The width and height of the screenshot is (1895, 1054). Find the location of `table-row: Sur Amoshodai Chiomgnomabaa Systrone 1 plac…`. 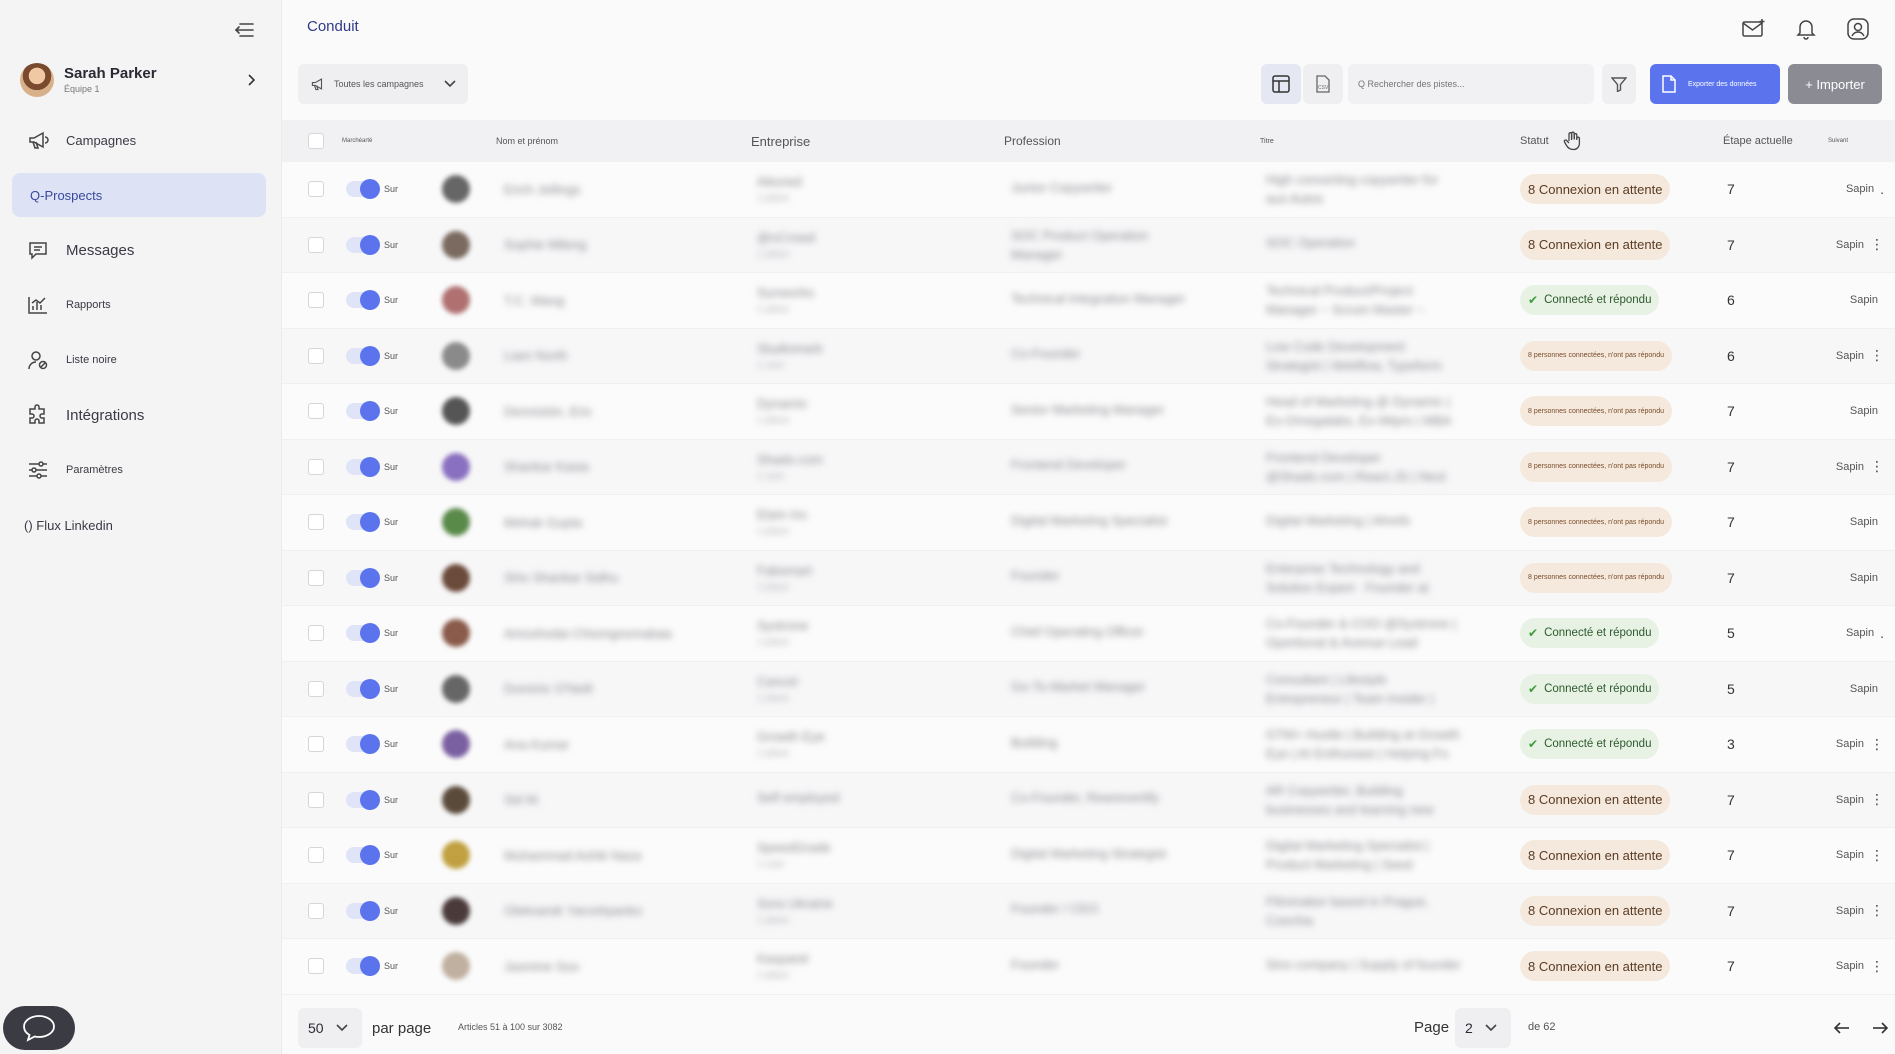

table-row: Sur Amoshodai Chiomgnomabaa Systrone 1 plac… is located at coordinates (1088, 634).